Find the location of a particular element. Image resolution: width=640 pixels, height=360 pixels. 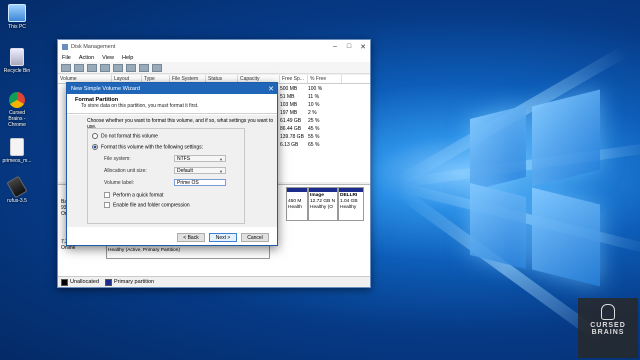

close-icon: ✕ is located at coordinates (271, 89).